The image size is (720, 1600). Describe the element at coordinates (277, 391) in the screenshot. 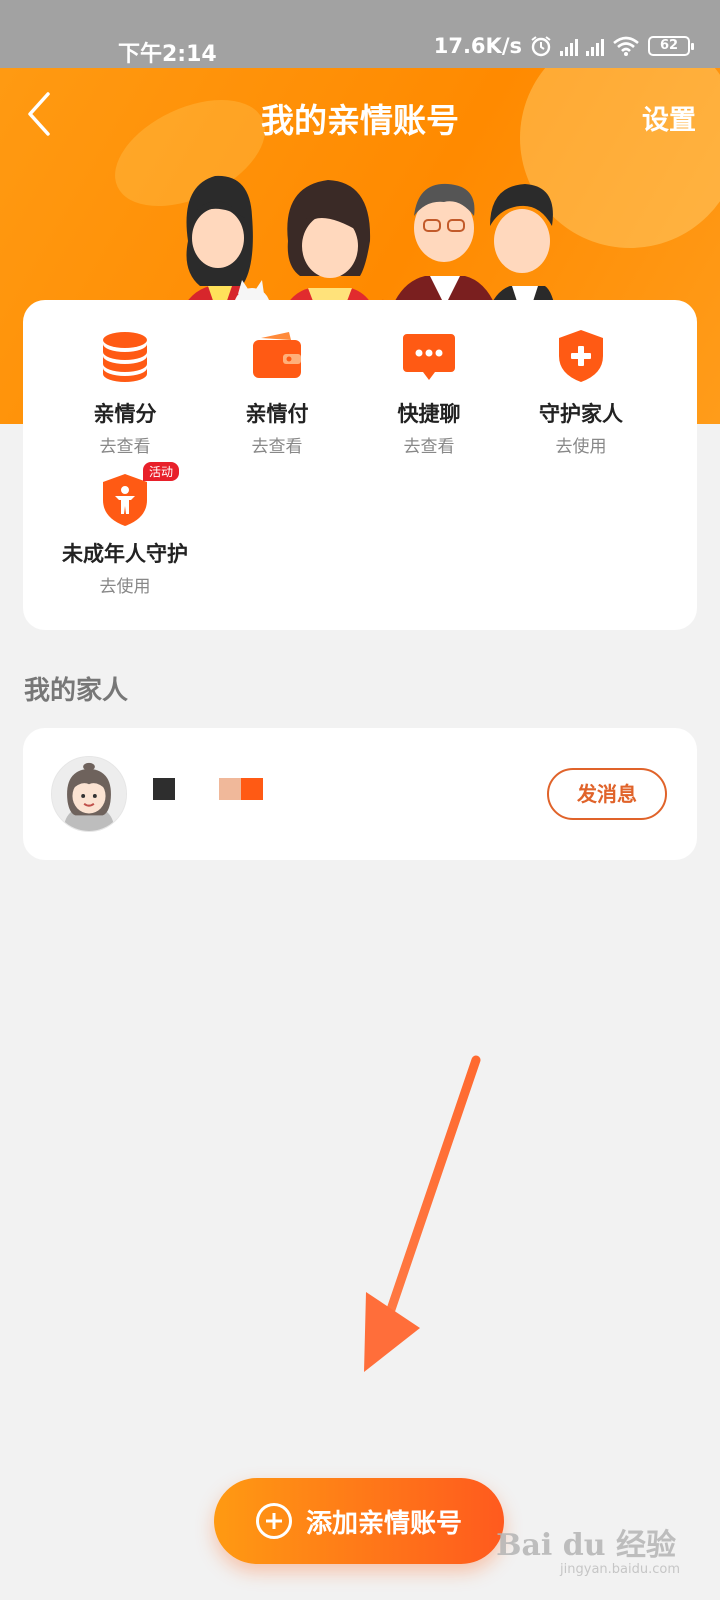

I see `feature-family-pay: 亲情付 去查看` at that location.